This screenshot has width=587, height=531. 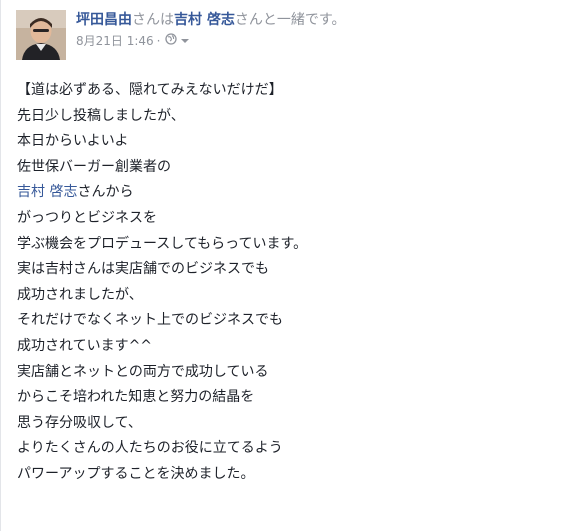 I want to click on post-line: 思う存分吸収して、, so click(x=79, y=422).